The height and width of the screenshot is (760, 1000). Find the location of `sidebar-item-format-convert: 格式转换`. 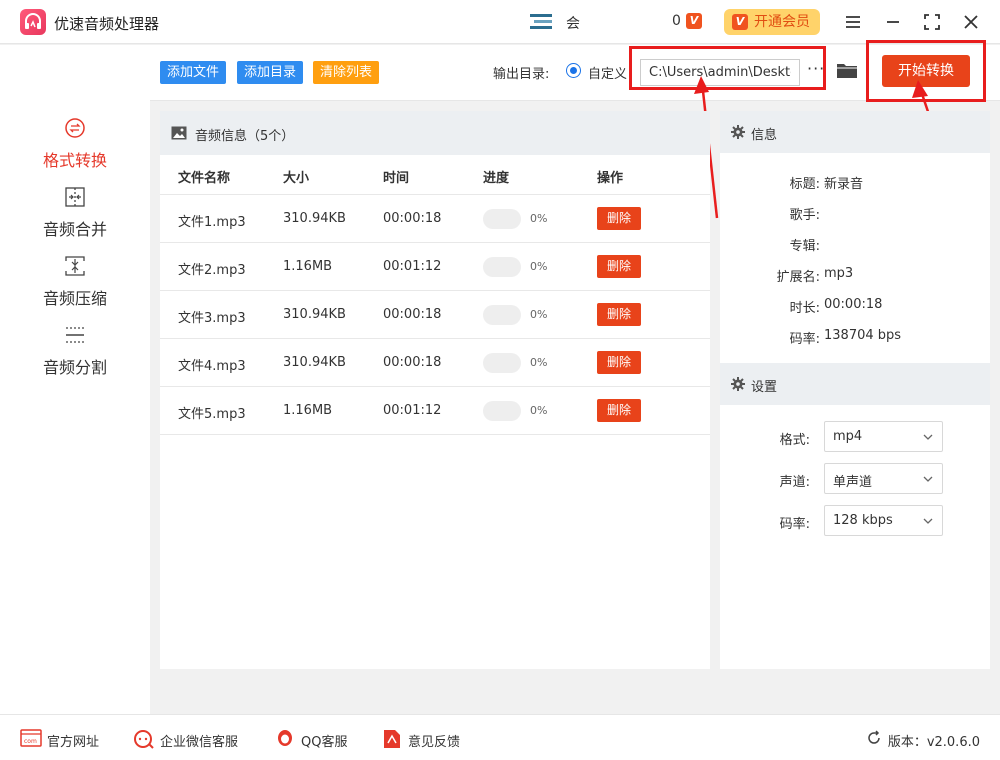

sidebar-item-format-convert: 格式转换 is located at coordinates (75, 147).